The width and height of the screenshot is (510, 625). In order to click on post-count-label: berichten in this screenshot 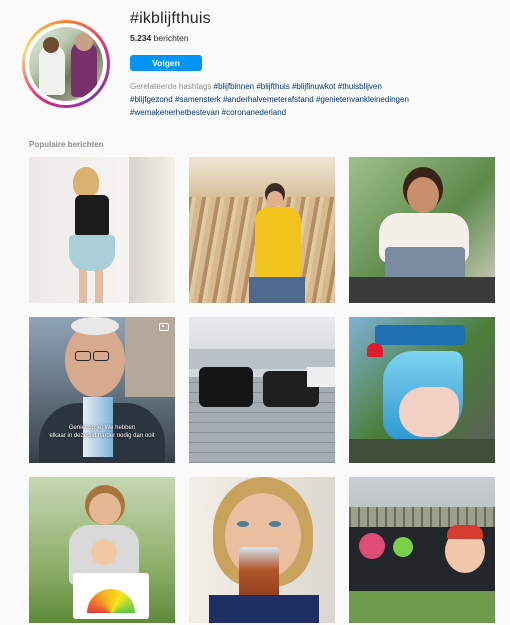, I will do `click(171, 38)`.